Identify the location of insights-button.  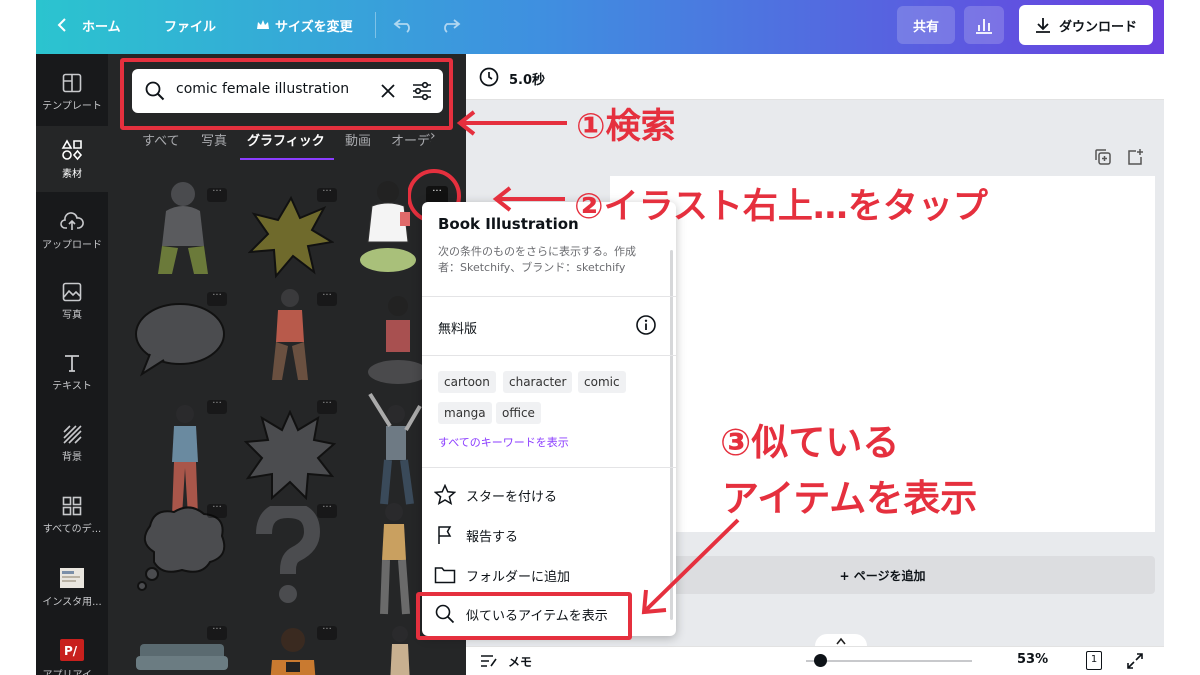
(984, 25).